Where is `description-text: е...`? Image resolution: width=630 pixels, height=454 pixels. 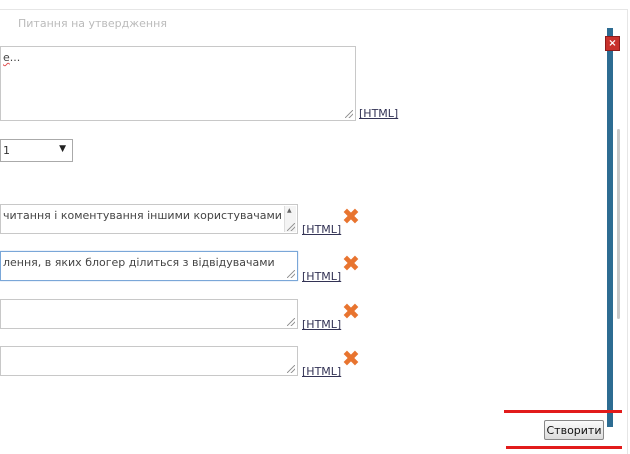 description-text: е... is located at coordinates (12, 57).